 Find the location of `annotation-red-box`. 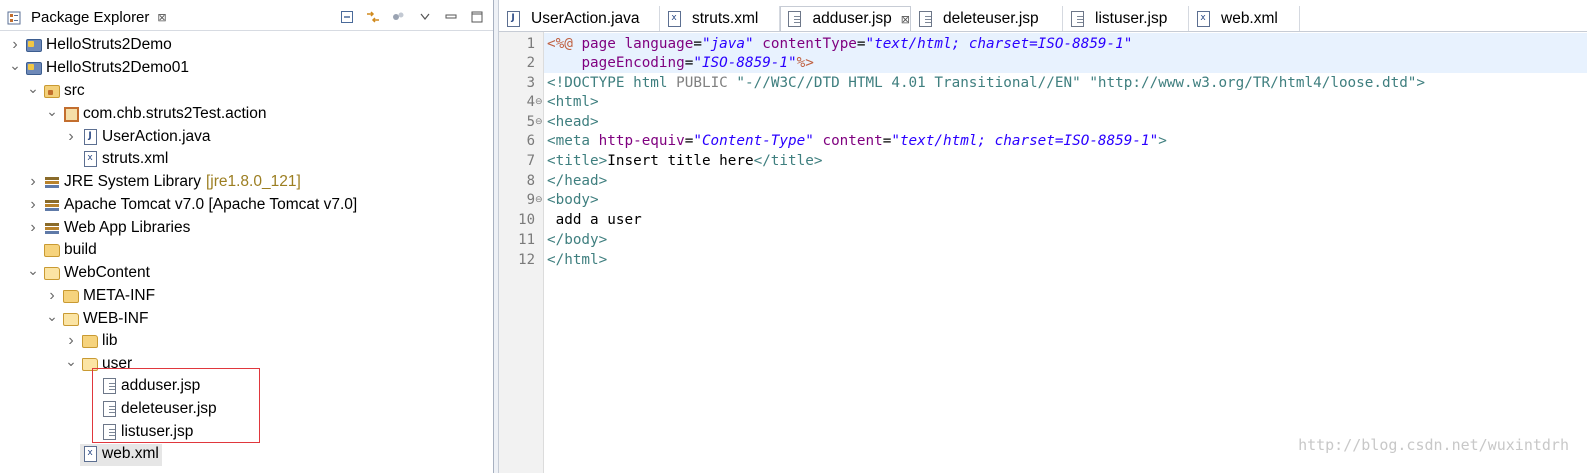

annotation-red-box is located at coordinates (176, 405).